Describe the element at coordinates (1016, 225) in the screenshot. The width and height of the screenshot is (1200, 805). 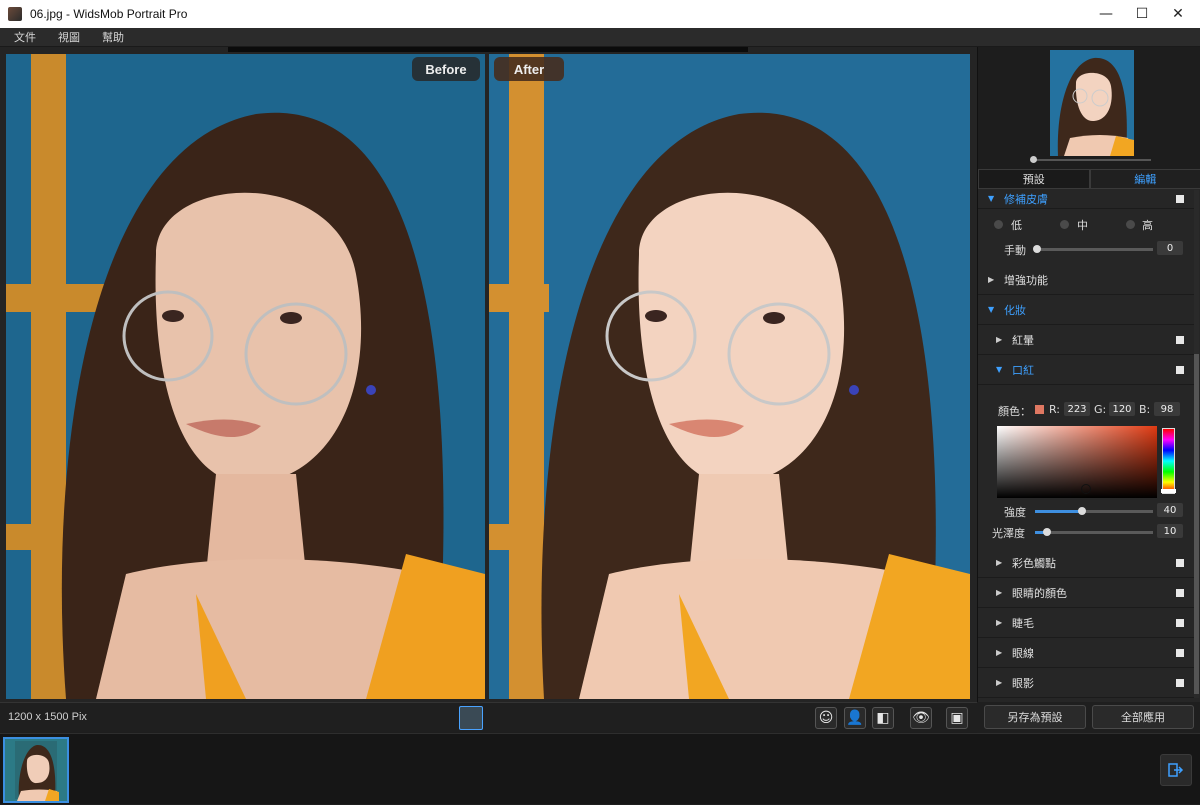
I see `radio-low-label: 低` at that location.